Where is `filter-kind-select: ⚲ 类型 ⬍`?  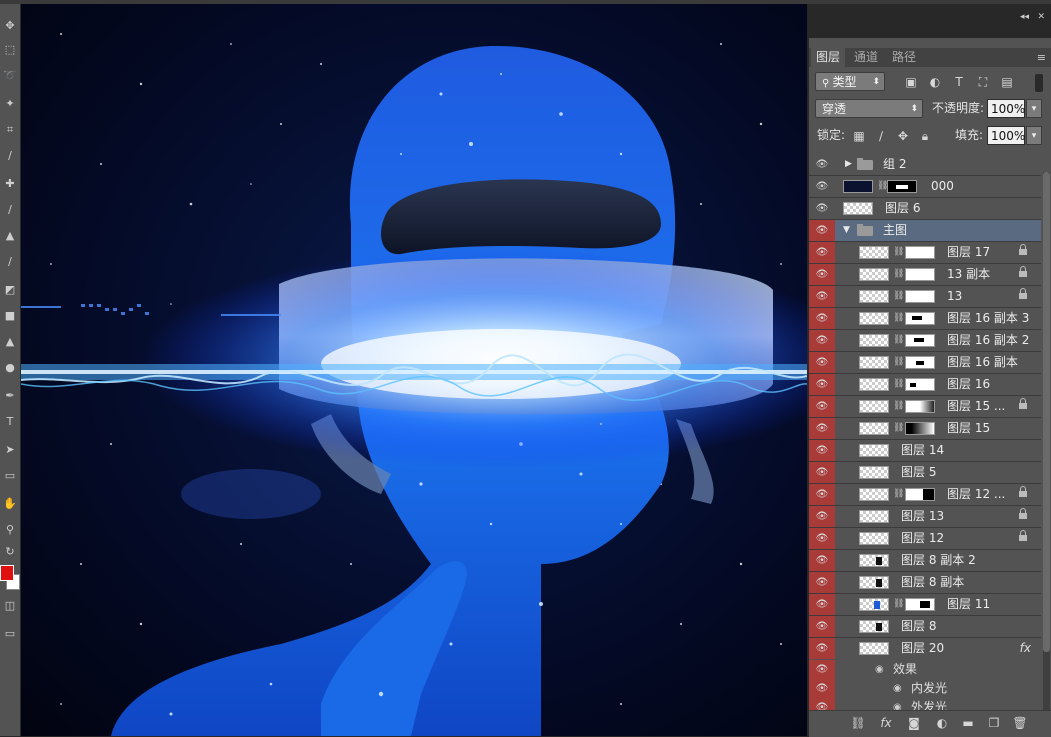 filter-kind-select: ⚲ 类型 ⬍ is located at coordinates (850, 81).